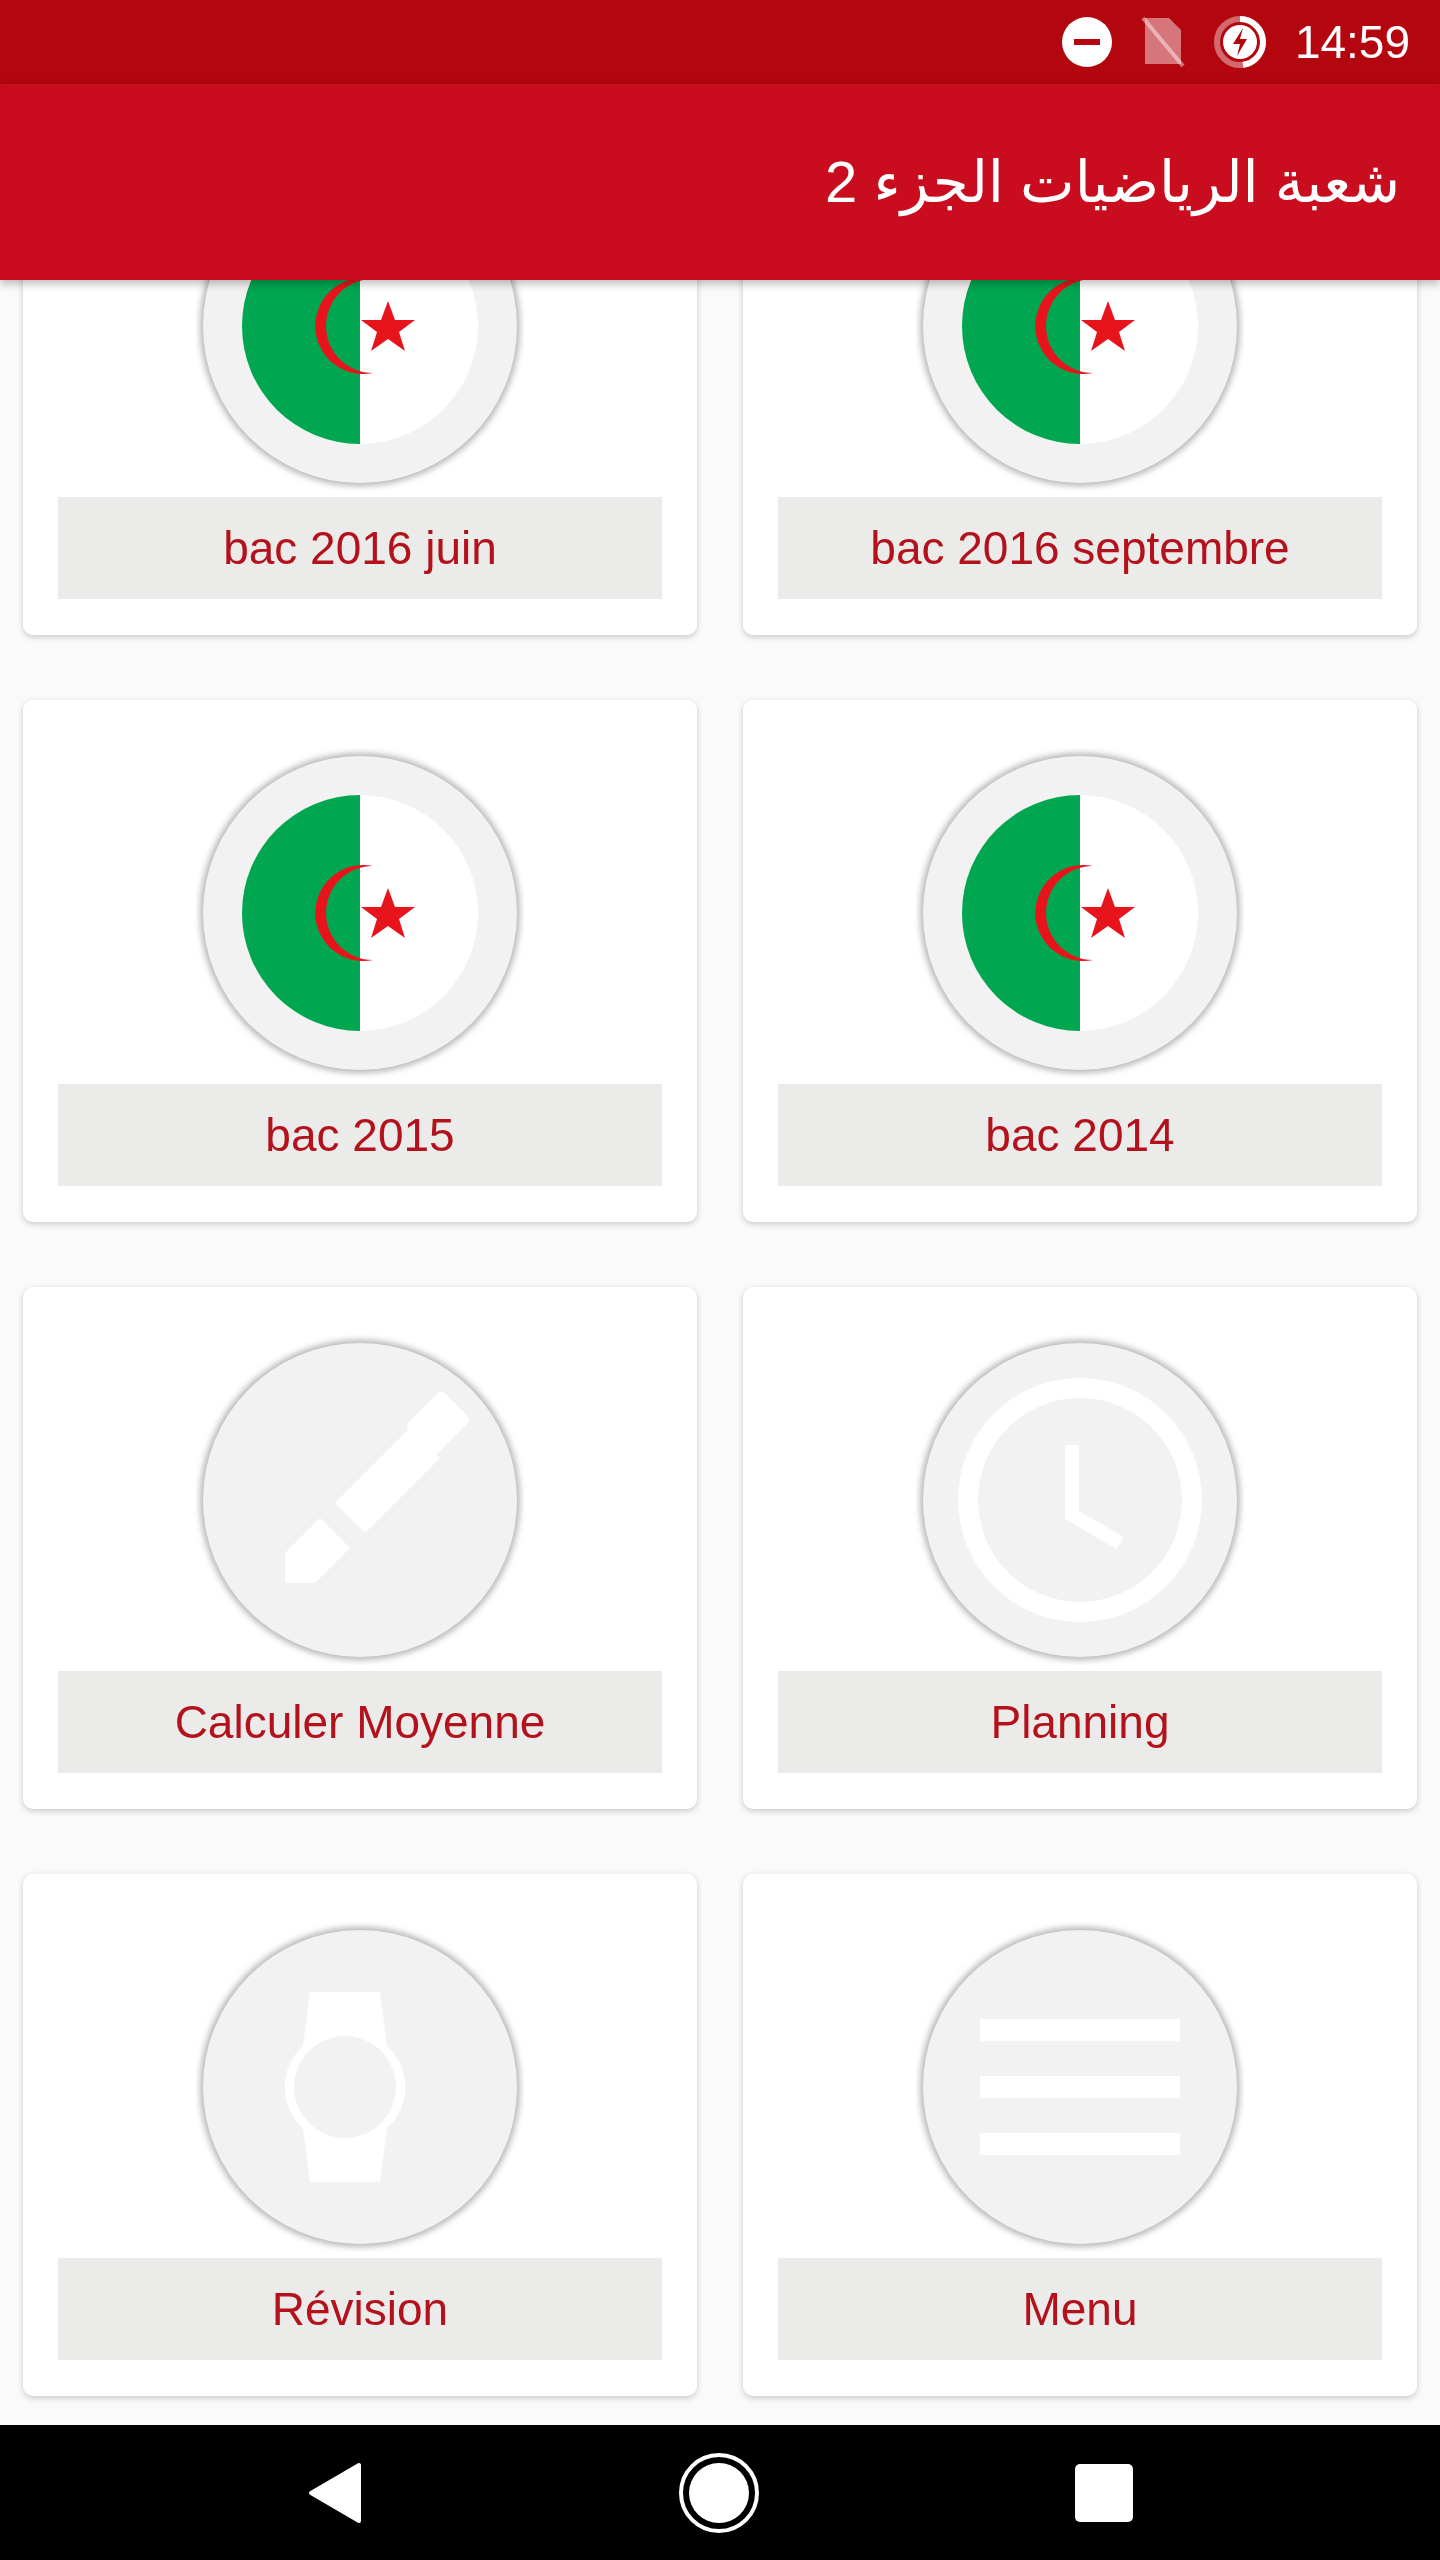 The height and width of the screenshot is (2560, 1440). Describe the element at coordinates (1080, 2309) in the screenshot. I see `tile-label: Menu` at that location.